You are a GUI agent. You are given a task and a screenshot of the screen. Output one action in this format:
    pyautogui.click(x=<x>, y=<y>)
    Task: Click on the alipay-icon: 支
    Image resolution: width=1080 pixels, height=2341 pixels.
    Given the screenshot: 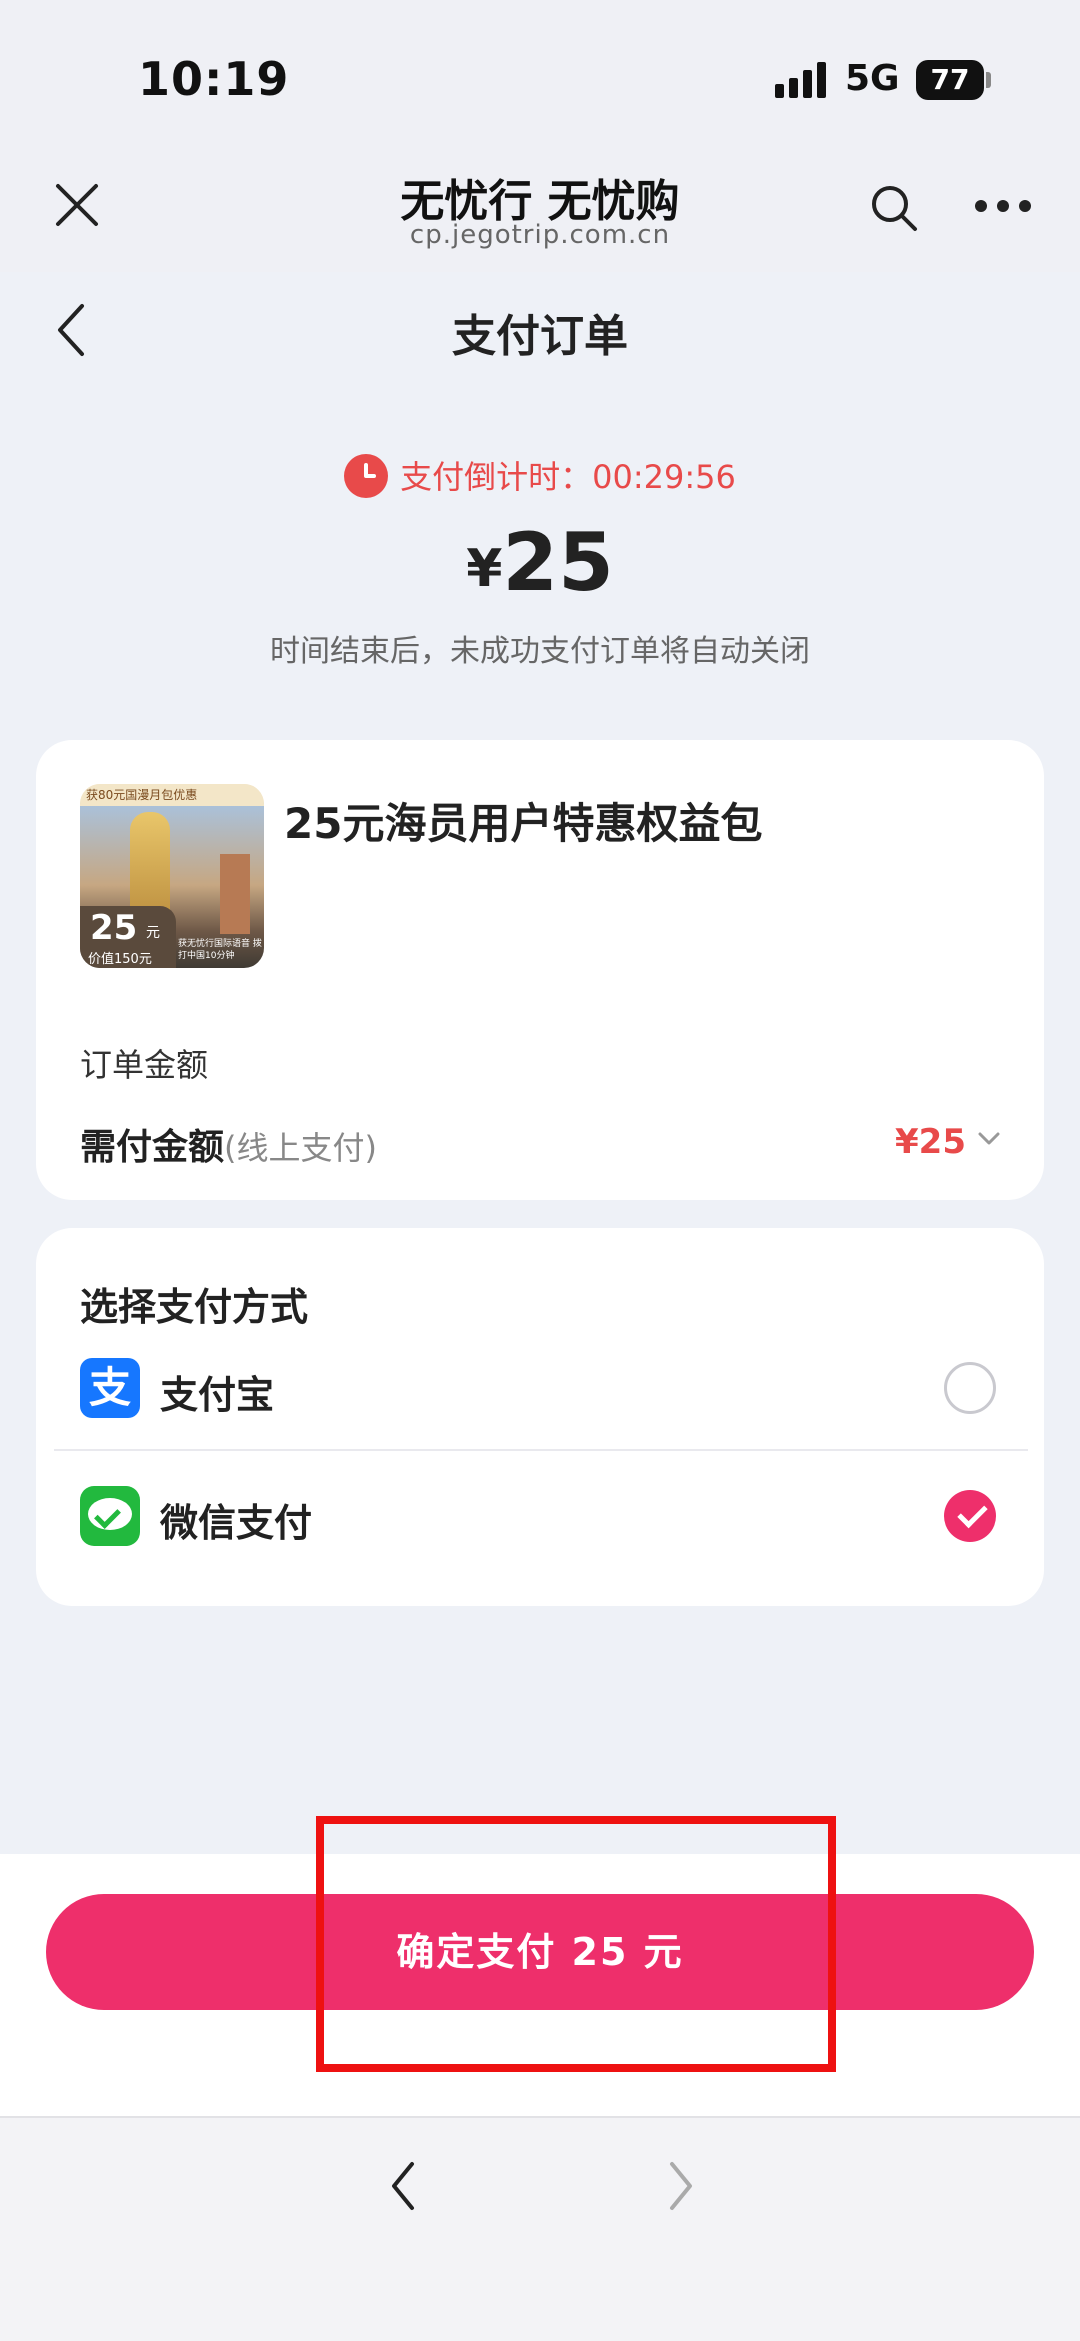 What is the action you would take?
    pyautogui.click(x=110, y=1388)
    